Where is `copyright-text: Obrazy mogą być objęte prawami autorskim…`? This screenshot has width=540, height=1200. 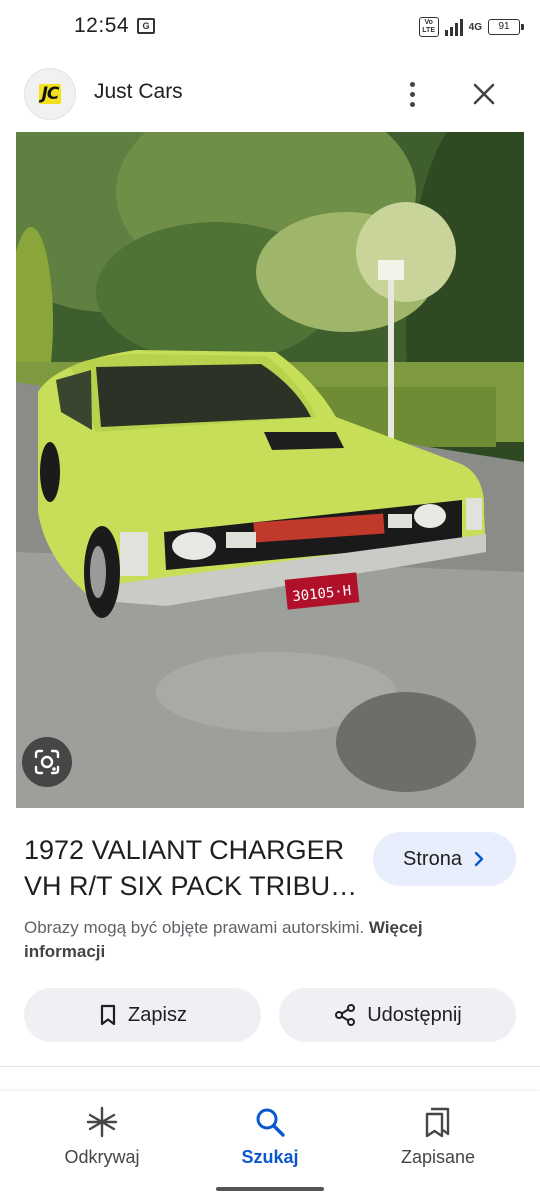 copyright-text: Obrazy mogą być objęte prawami autorskim… is located at coordinates (194, 927).